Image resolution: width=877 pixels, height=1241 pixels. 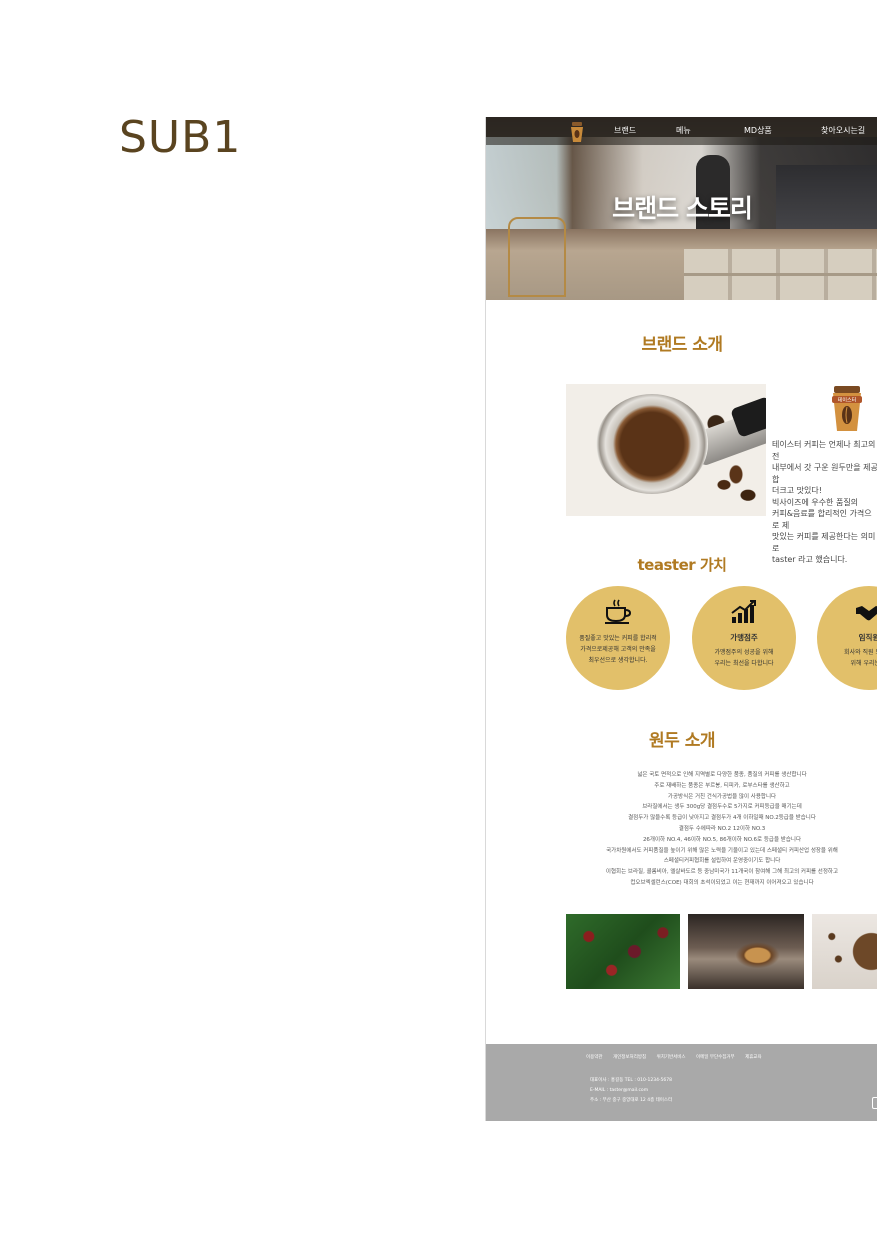 What do you see at coordinates (618, 649) in the screenshot?
I see `value-quality-line-2: 가격으로제공해 고객의 만족을` at bounding box center [618, 649].